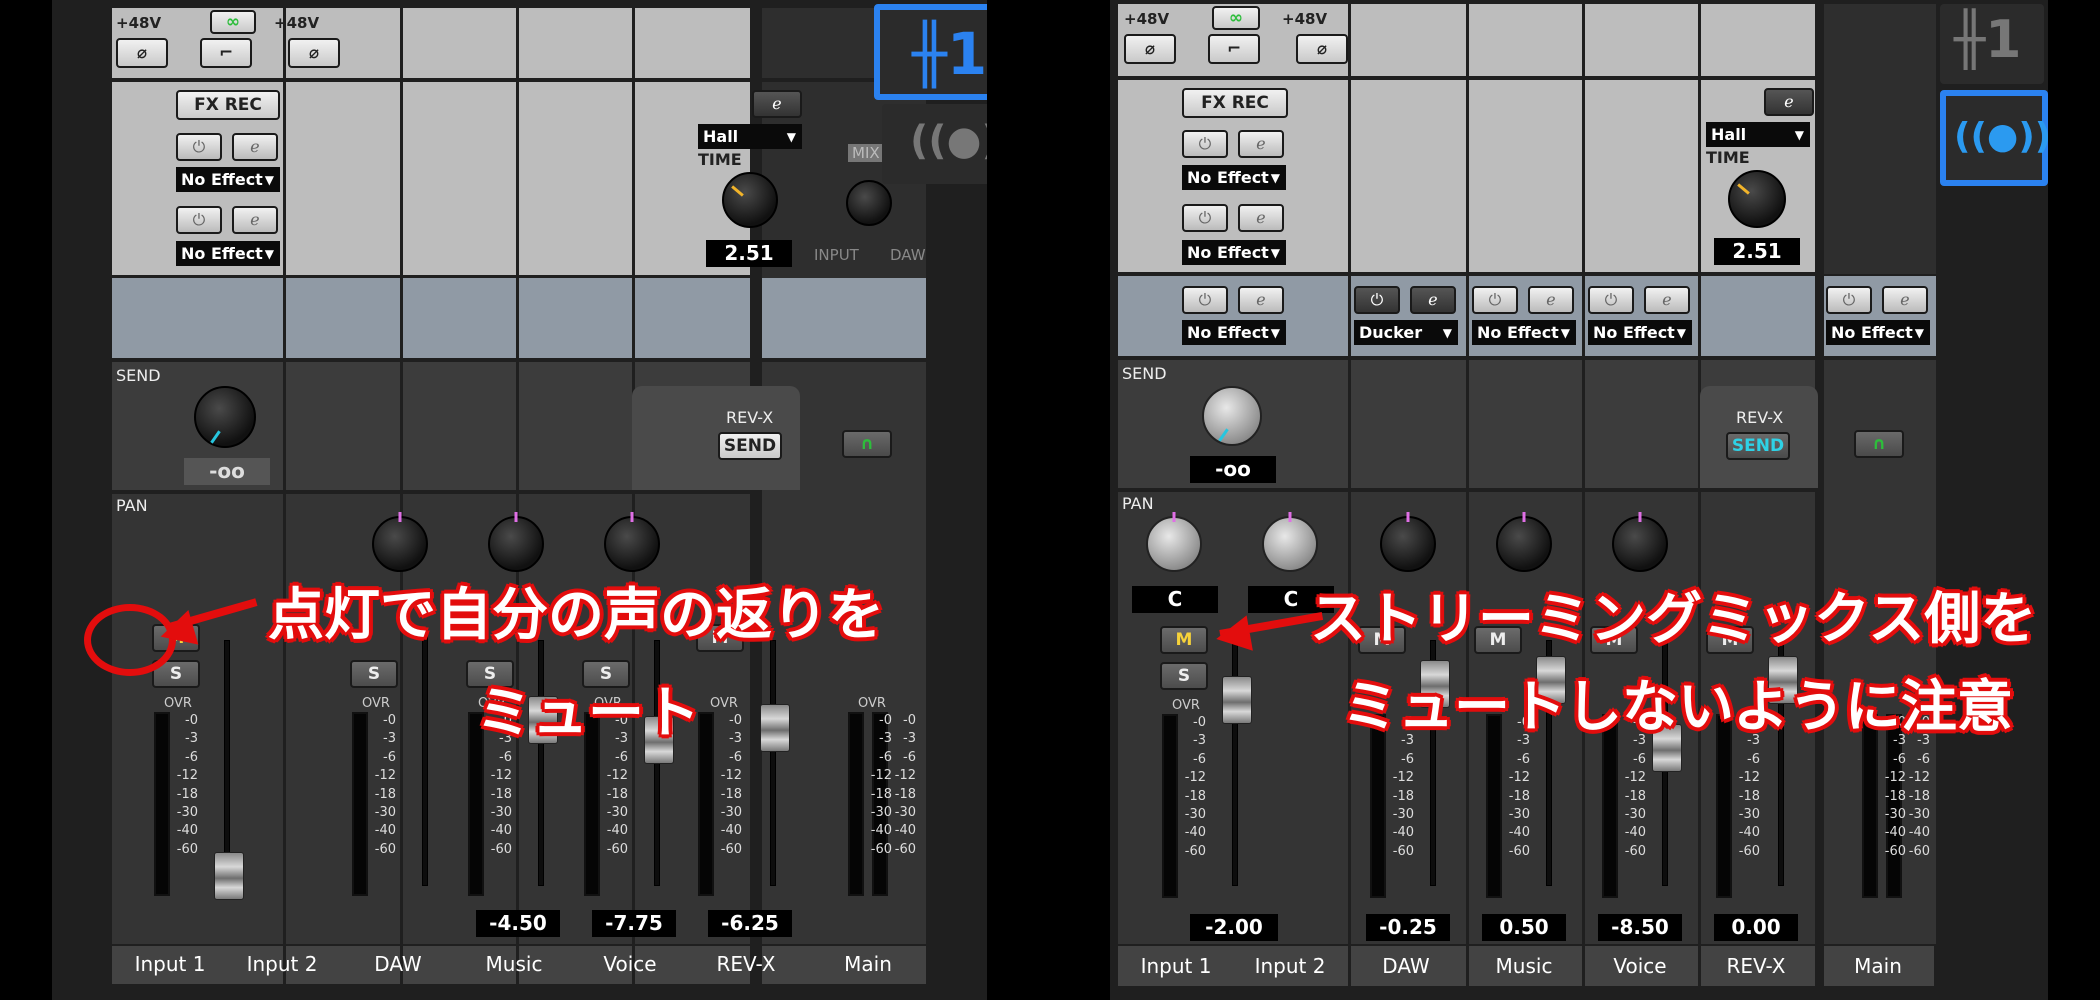 The height and width of the screenshot is (1000, 2100). What do you see at coordinates (1234, 927) in the screenshot?
I see `fader-value-input: -2.00` at bounding box center [1234, 927].